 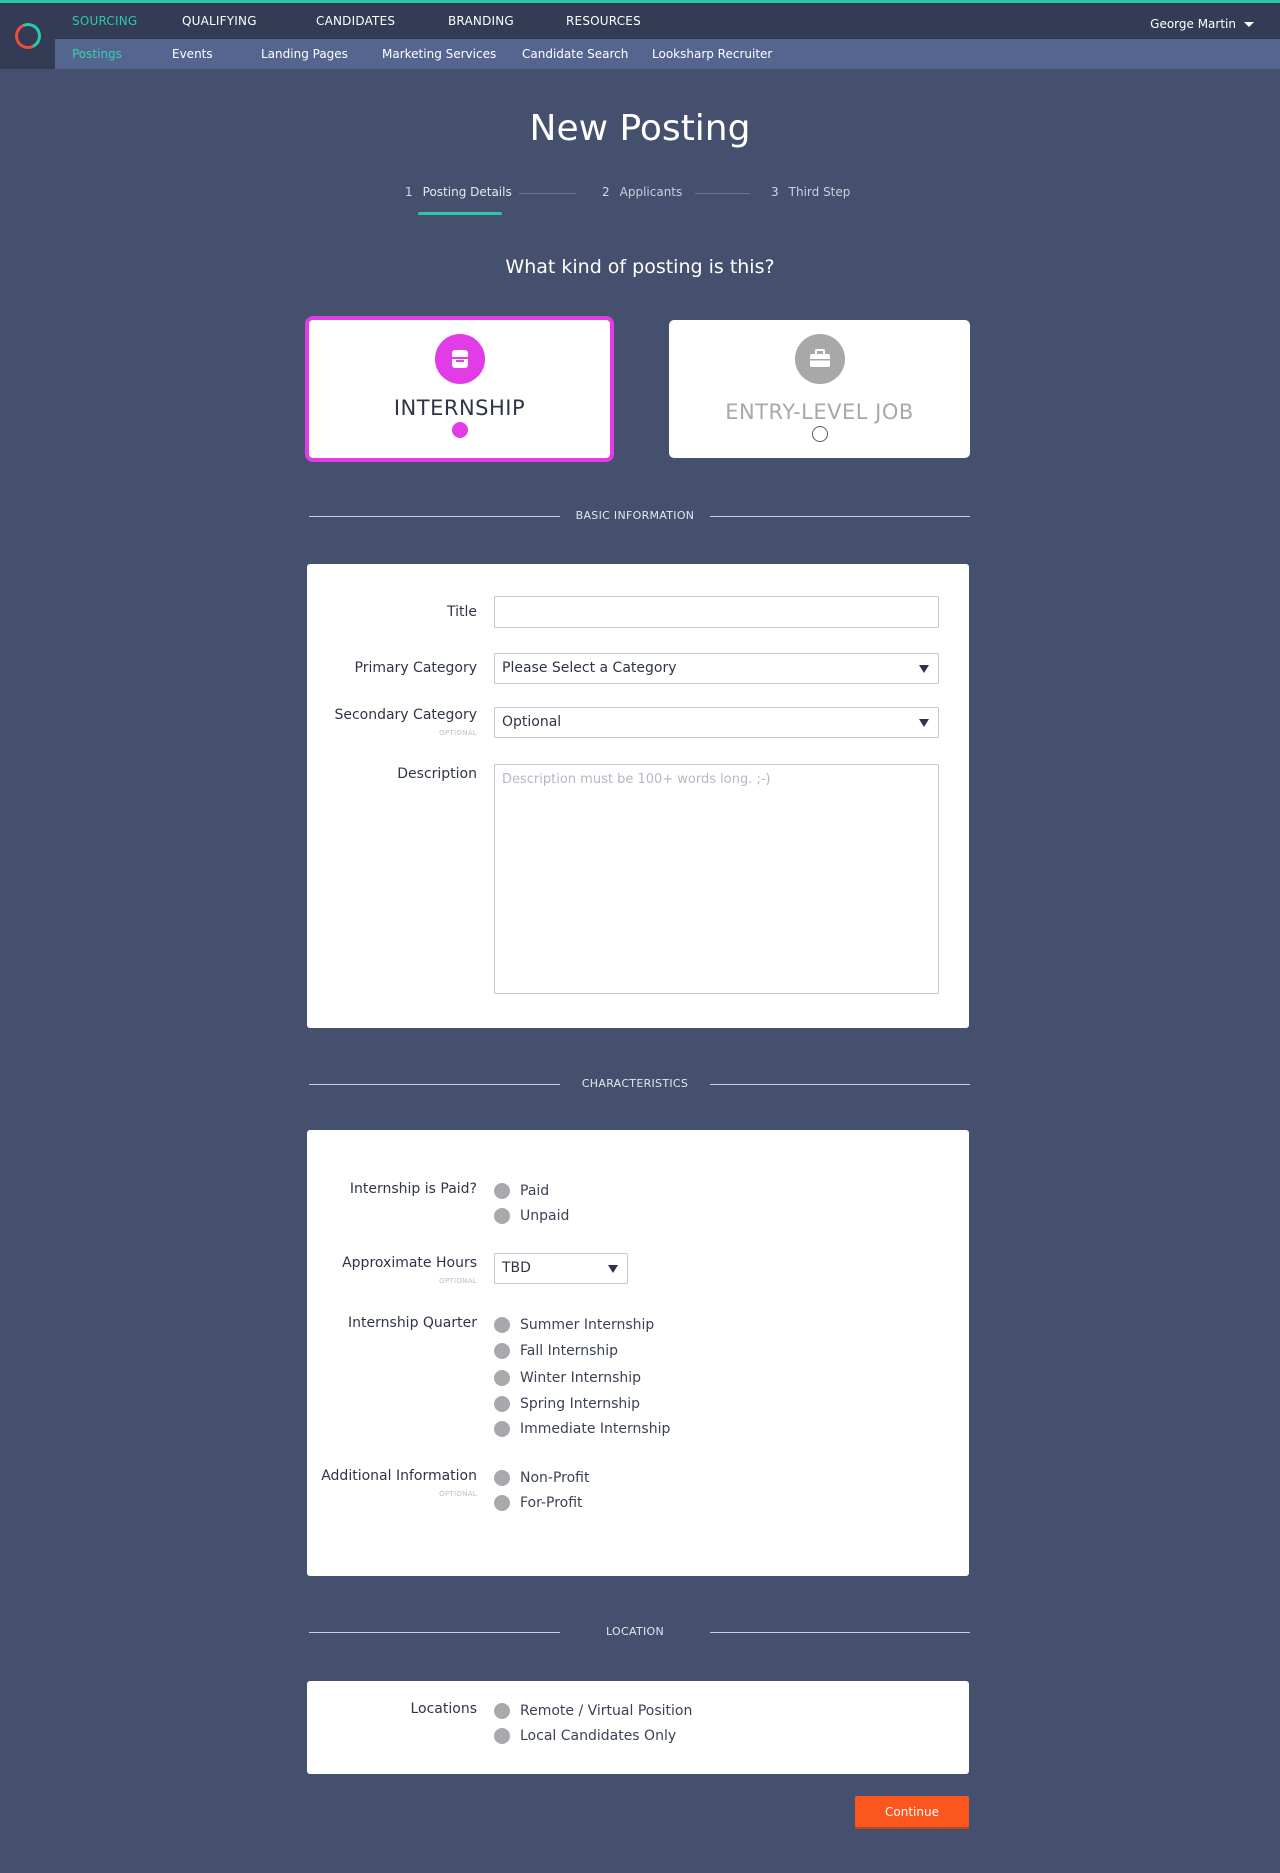 What do you see at coordinates (716, 668) in the screenshot?
I see `primary-category-select: Please Select a Category` at bounding box center [716, 668].